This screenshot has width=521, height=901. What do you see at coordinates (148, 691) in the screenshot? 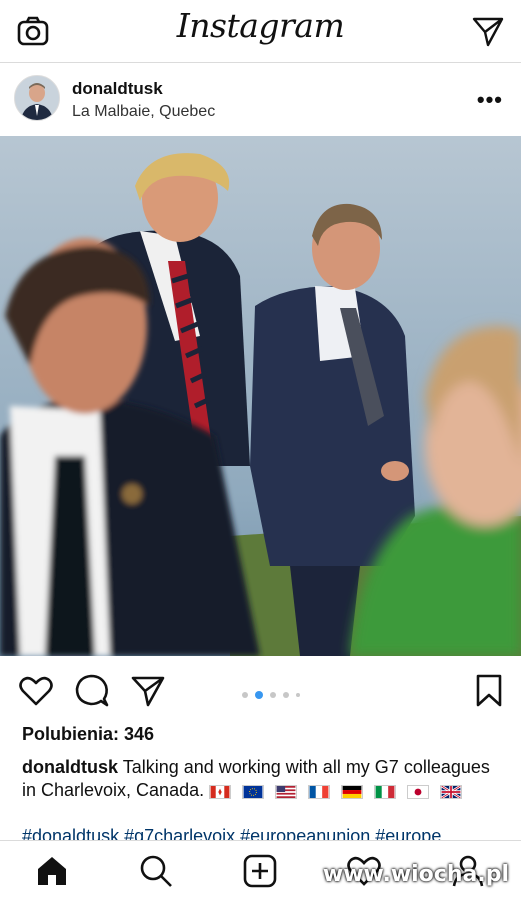
I see `share-icon` at bounding box center [148, 691].